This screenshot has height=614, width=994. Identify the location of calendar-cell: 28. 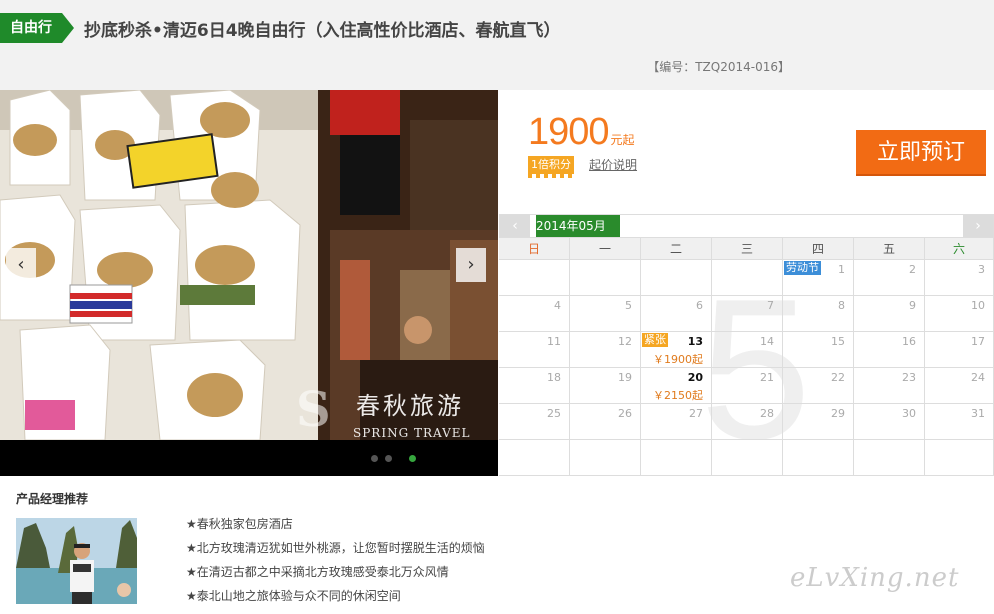
(747, 422).